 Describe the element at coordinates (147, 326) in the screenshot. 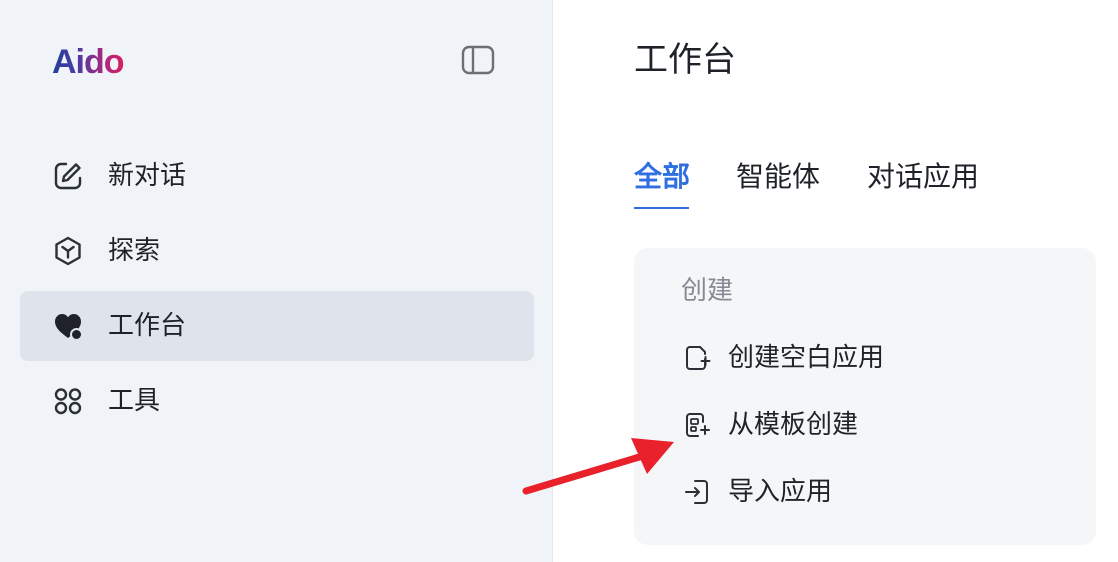

I see `sidebar-item-label: 工作台` at that location.